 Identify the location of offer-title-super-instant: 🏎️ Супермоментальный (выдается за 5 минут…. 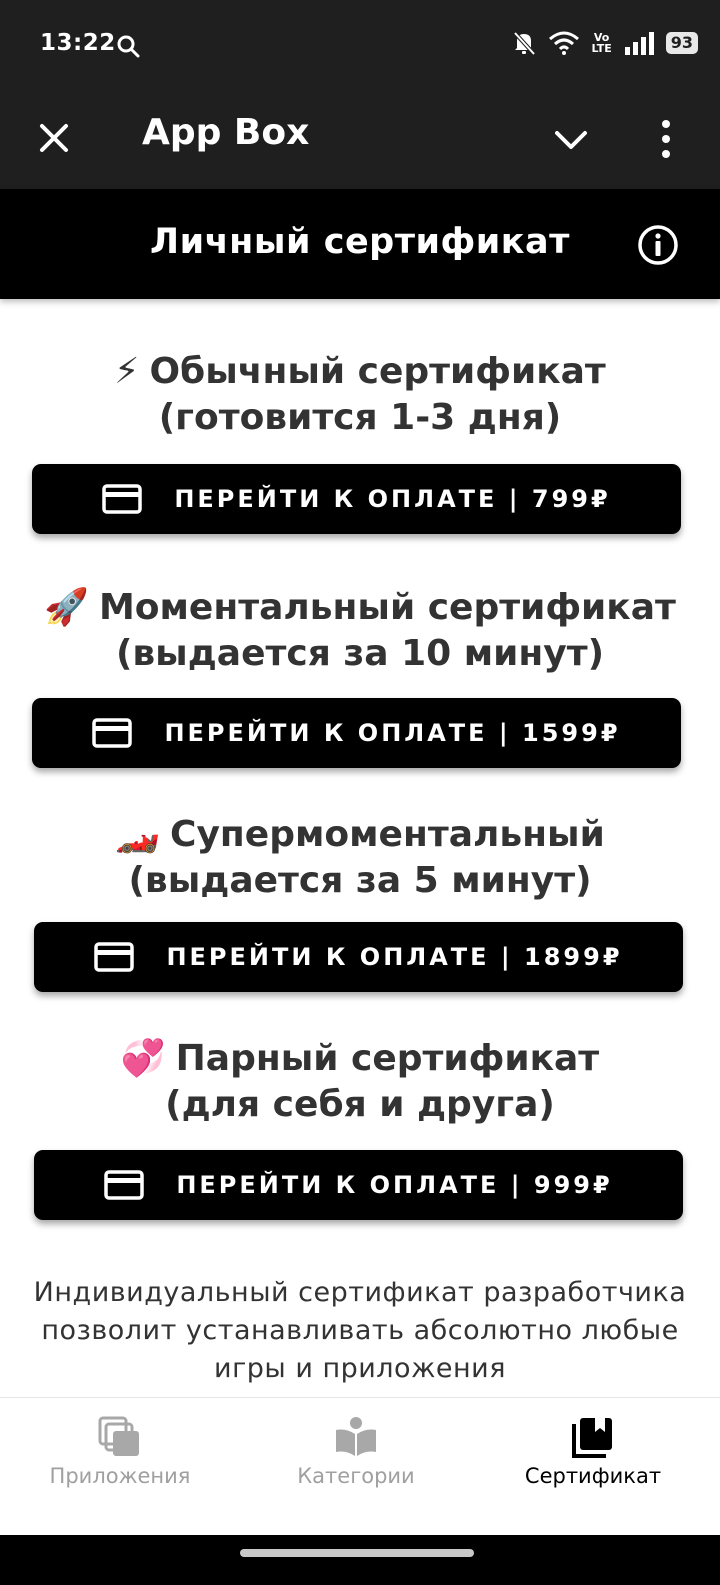
(360, 858).